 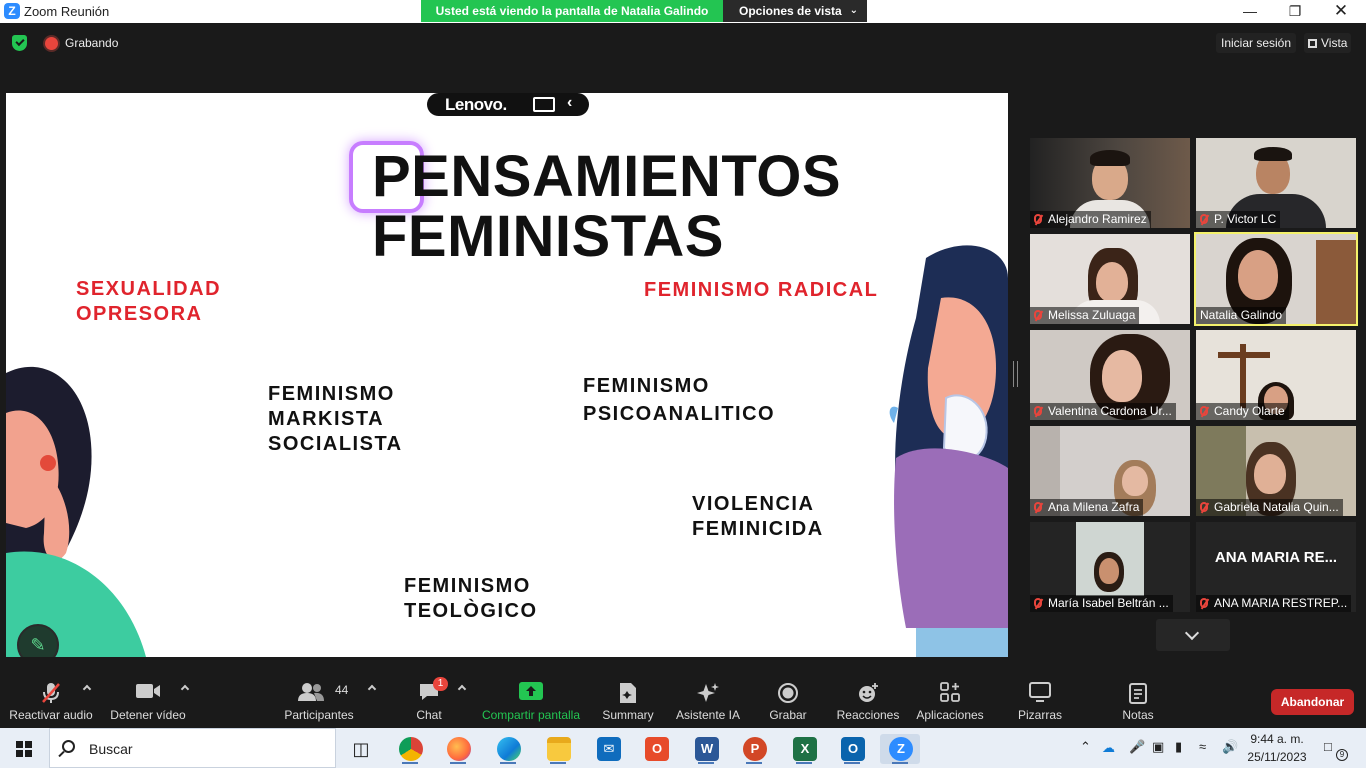 What do you see at coordinates (1178, 747) in the screenshot?
I see `battery-icon: ▮` at bounding box center [1178, 747].